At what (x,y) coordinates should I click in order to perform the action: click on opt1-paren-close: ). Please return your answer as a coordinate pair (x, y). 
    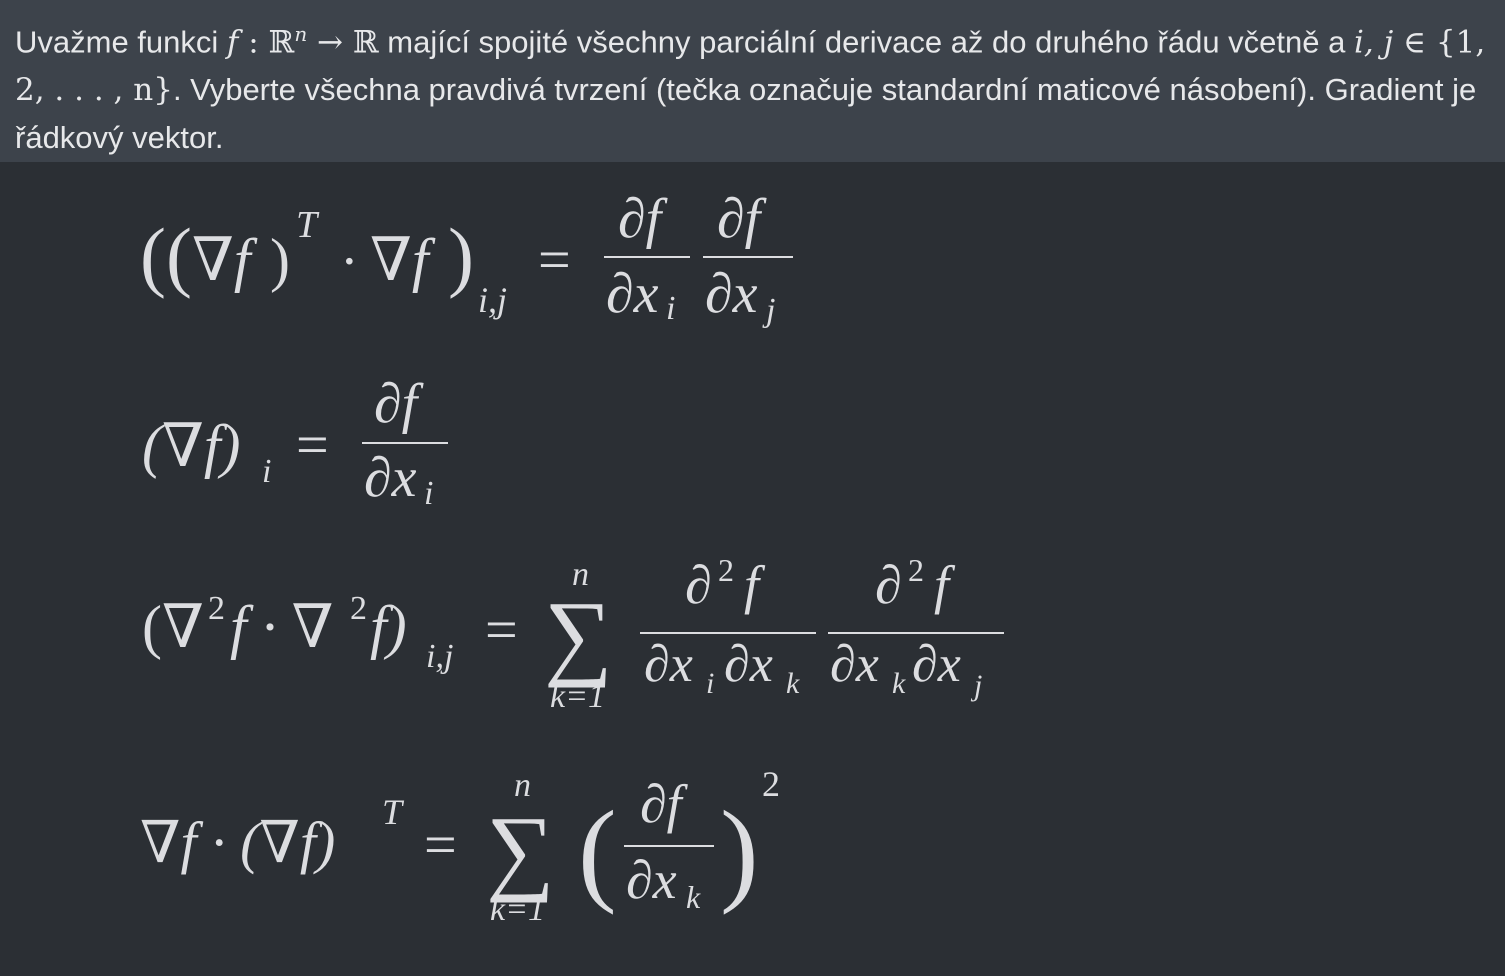
    Looking at the image, I should click on (280, 260).